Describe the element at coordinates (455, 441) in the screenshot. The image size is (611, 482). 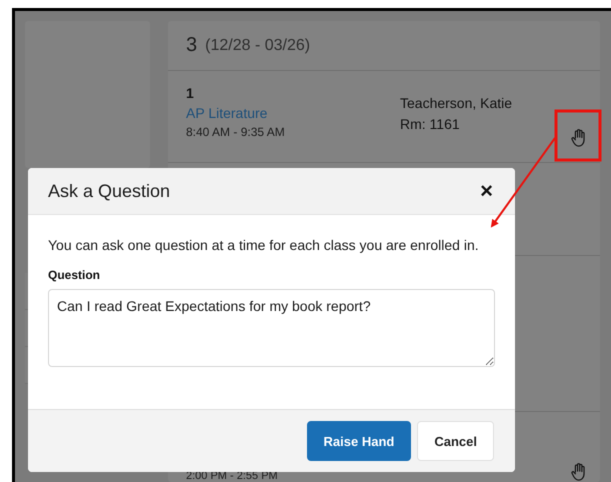
I see `cancel-button: Cancel` at that location.